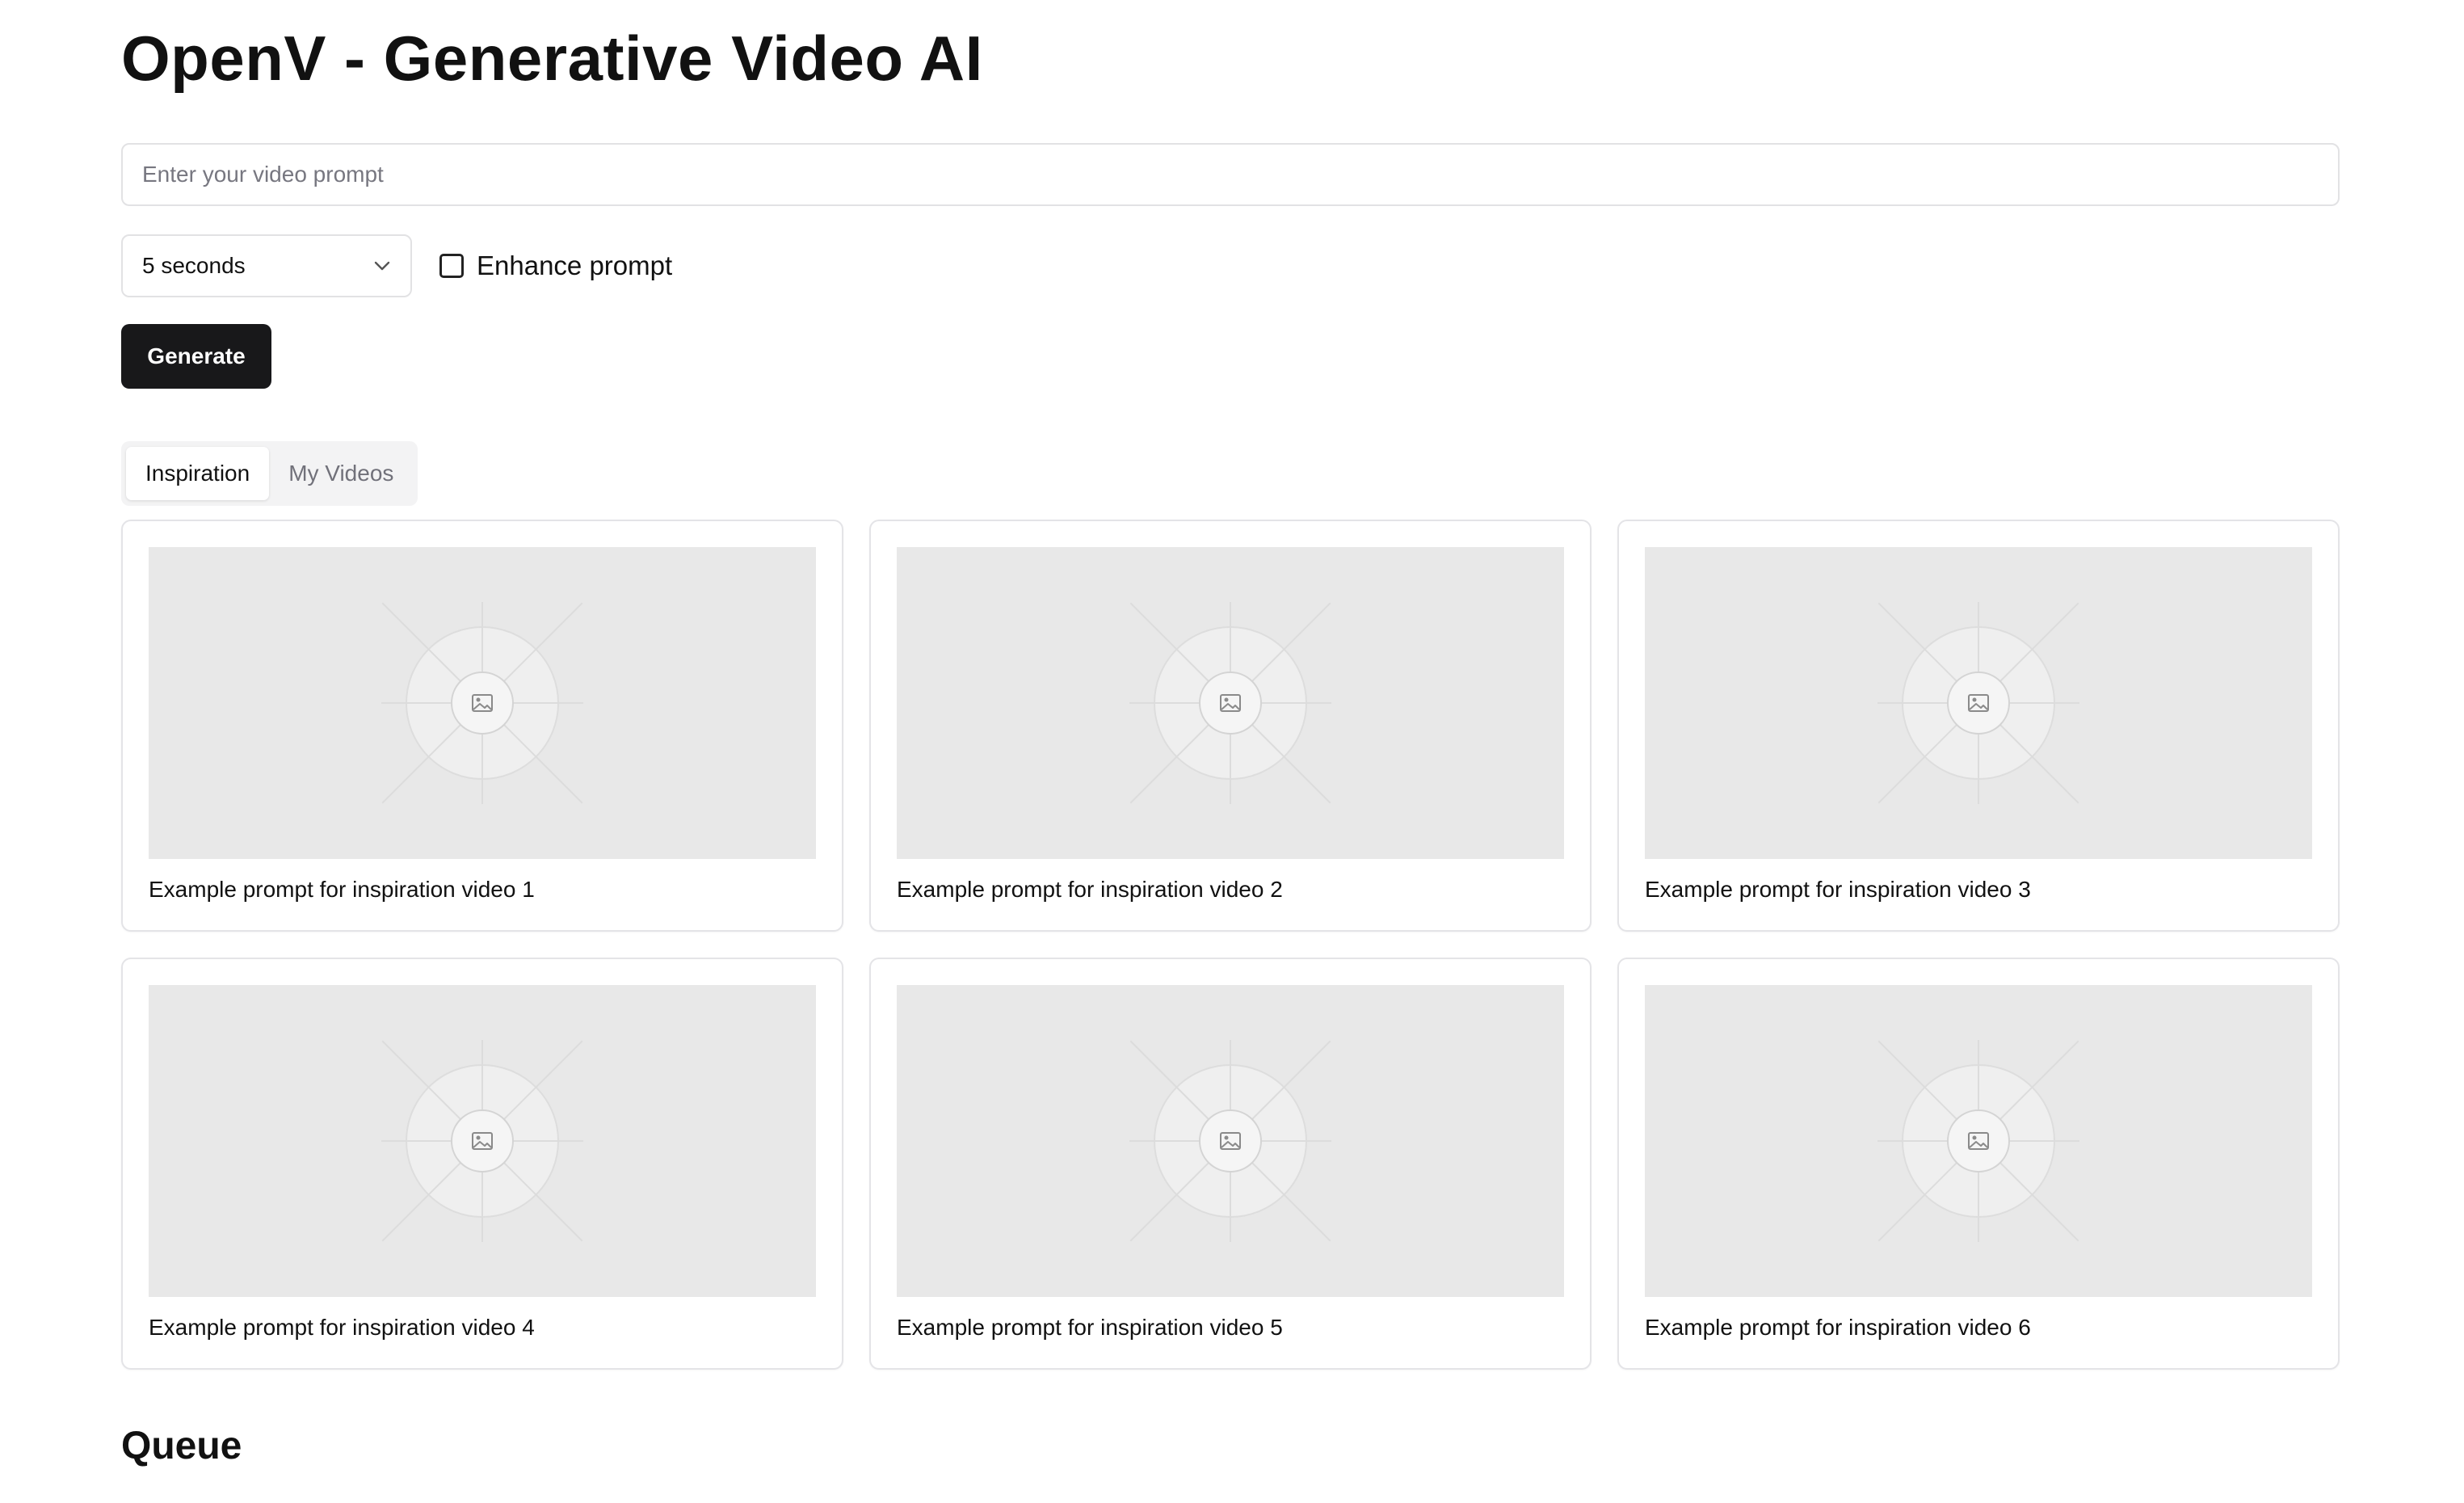  What do you see at coordinates (194, 265) in the screenshot?
I see `duration-select-value: 5 seconds` at bounding box center [194, 265].